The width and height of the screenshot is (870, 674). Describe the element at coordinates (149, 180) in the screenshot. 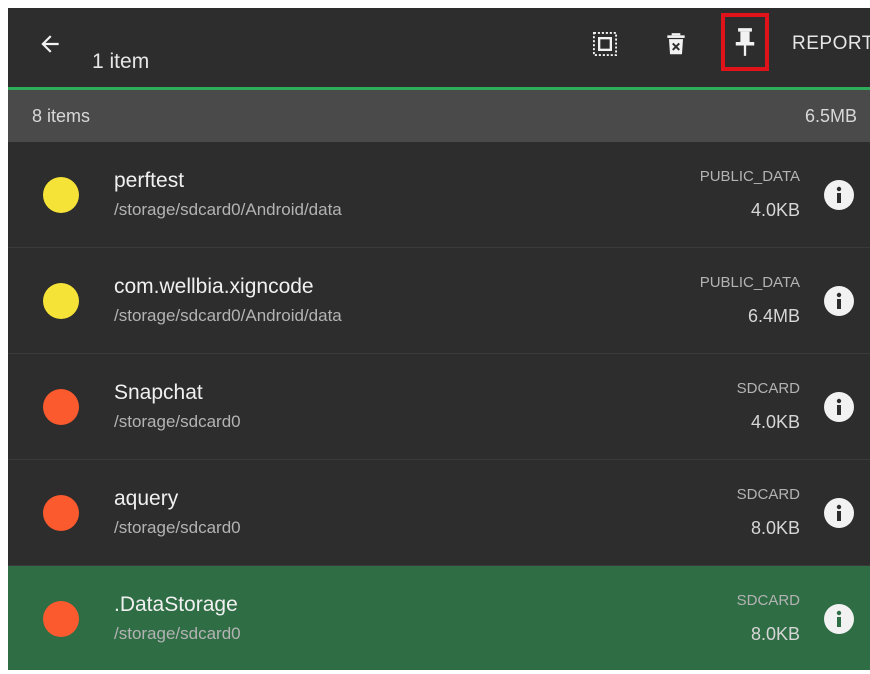

I see `item-name: perftest` at that location.